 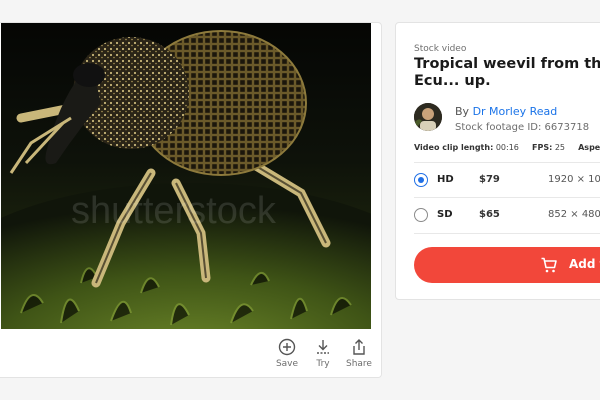 What do you see at coordinates (560, 147) in the screenshot?
I see `fps-value: 25` at bounding box center [560, 147].